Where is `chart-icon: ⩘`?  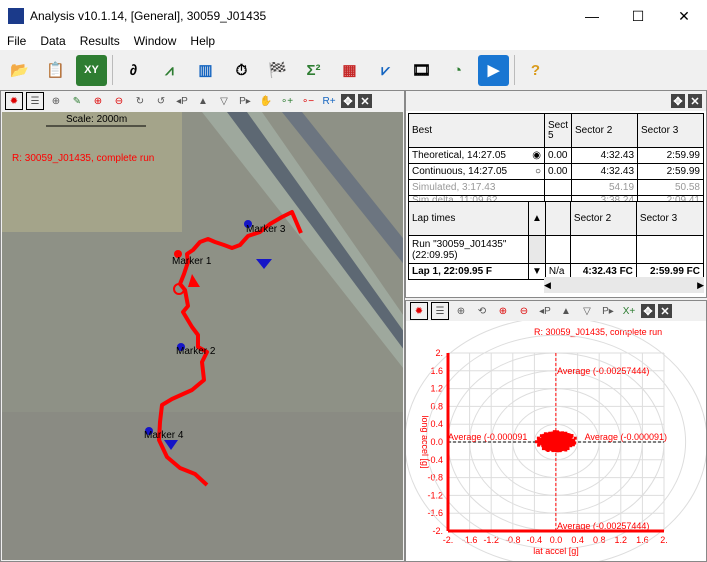
chart-icon: ⩘ is located at coordinates (169, 70).